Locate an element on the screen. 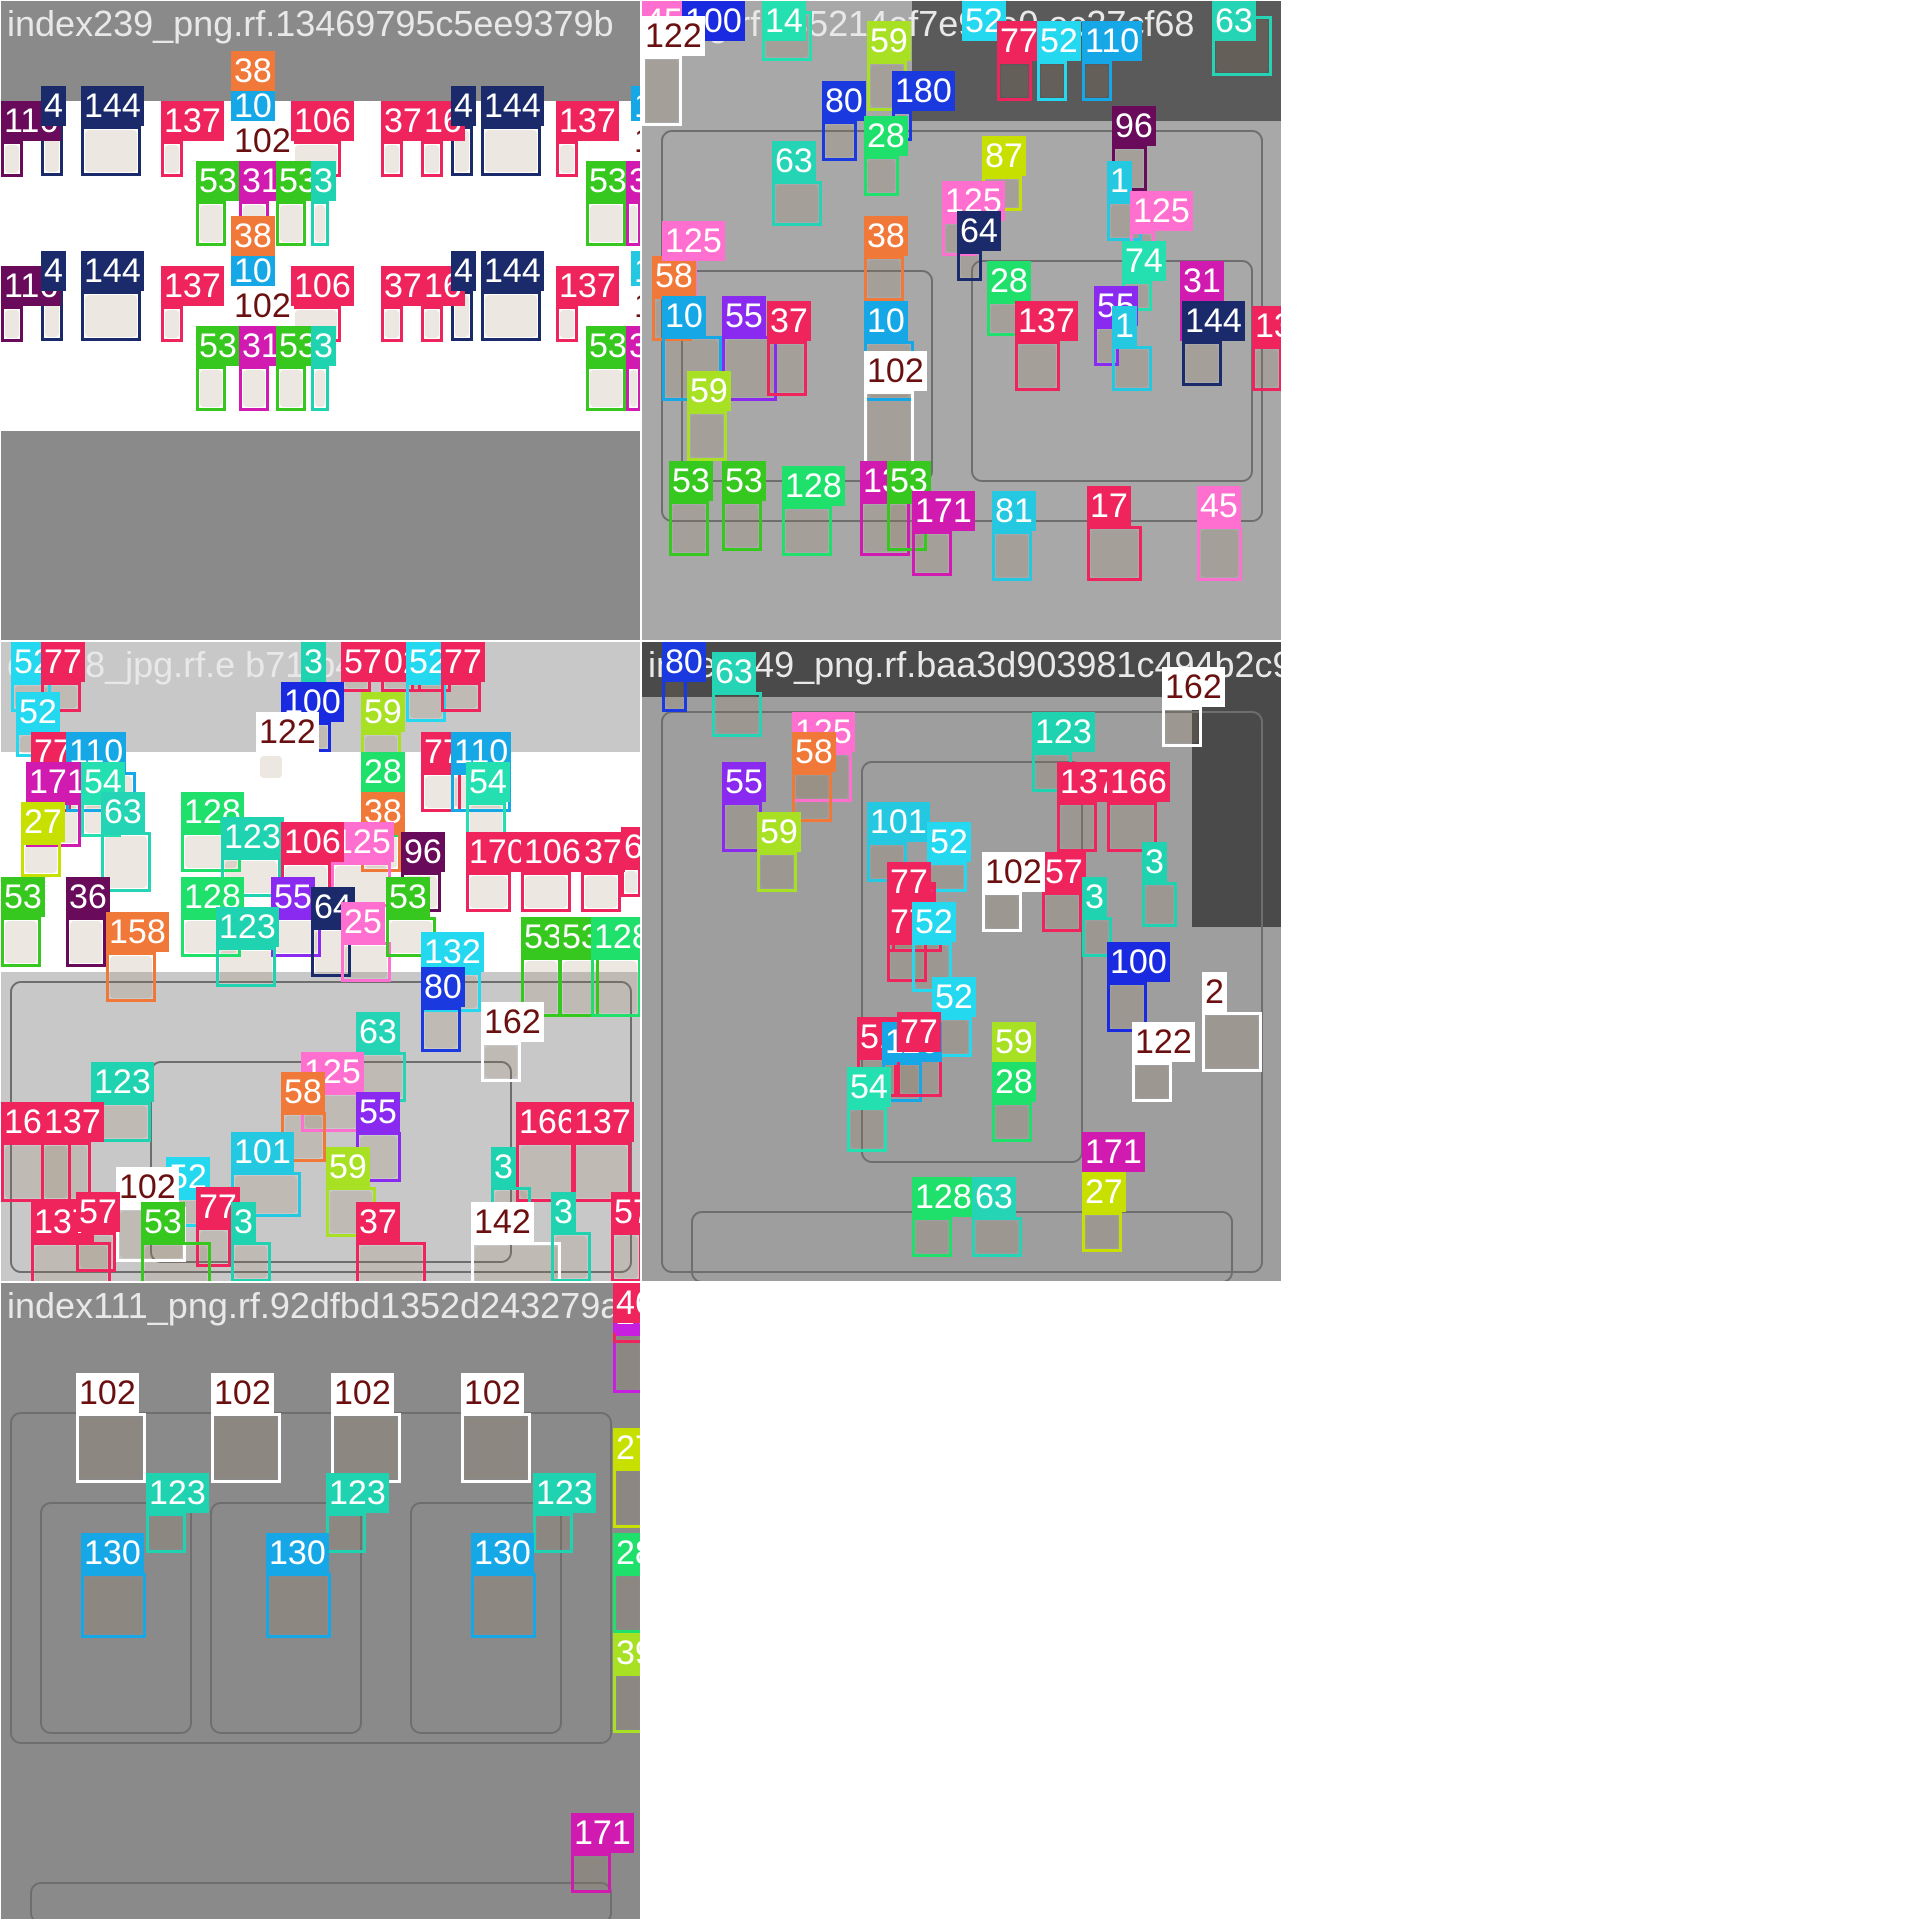 The height and width of the screenshot is (1920, 1920). detection-label: 31 is located at coordinates (633, 346).